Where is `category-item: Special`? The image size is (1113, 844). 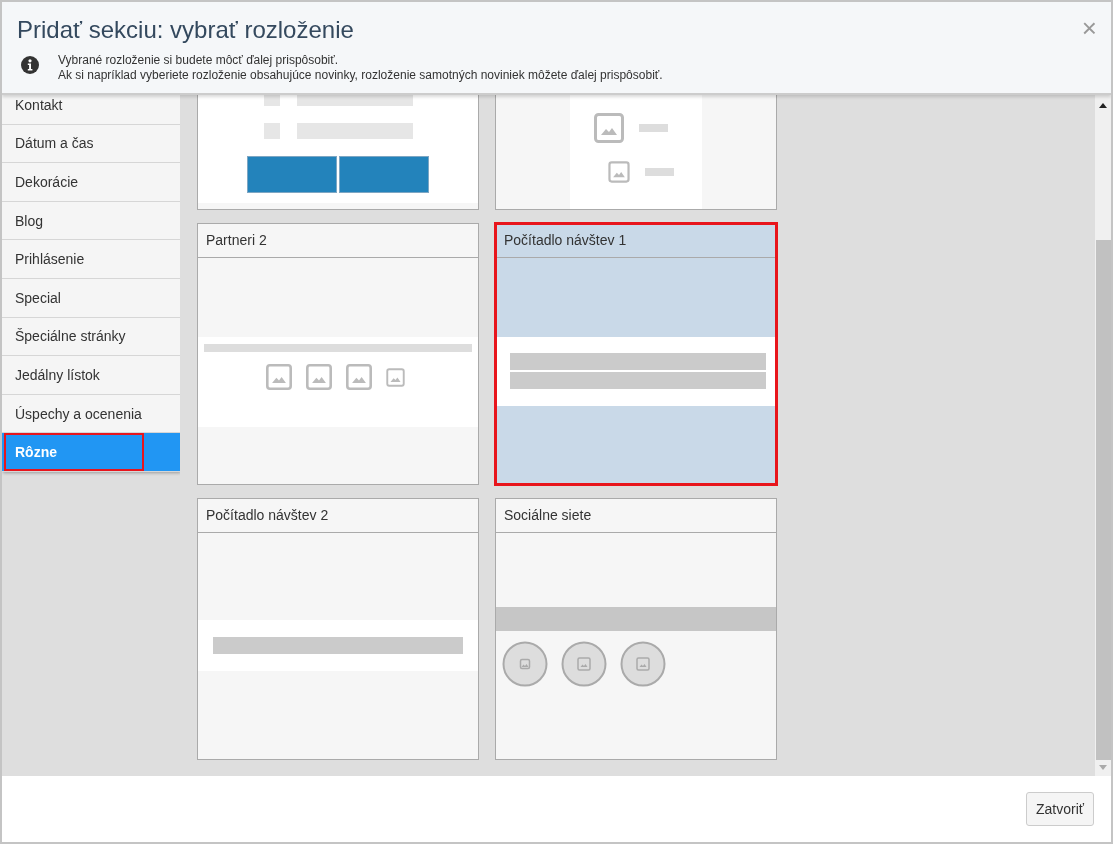
category-item: Special is located at coordinates (91, 298).